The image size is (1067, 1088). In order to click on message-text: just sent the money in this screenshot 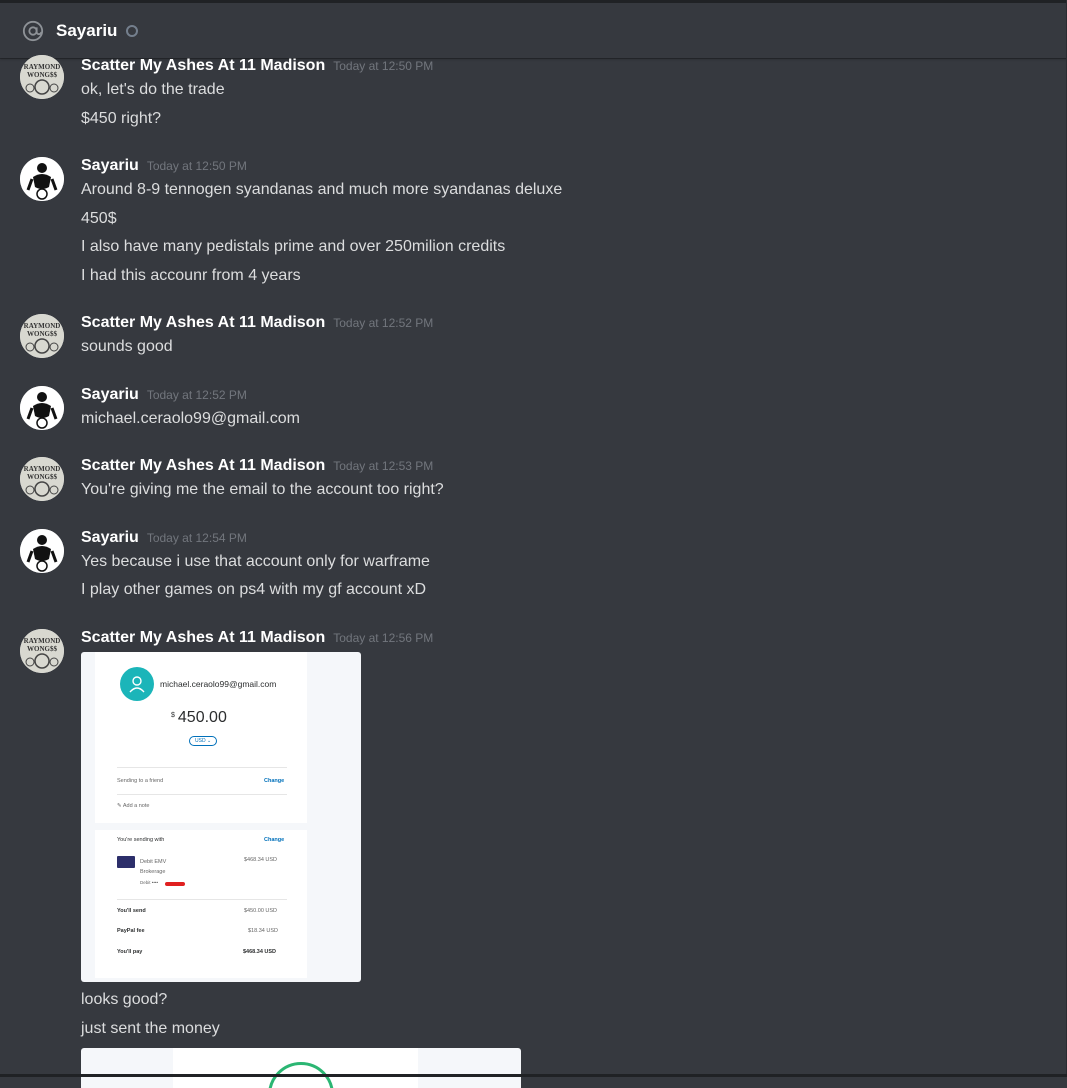, I will do `click(150, 1028)`.